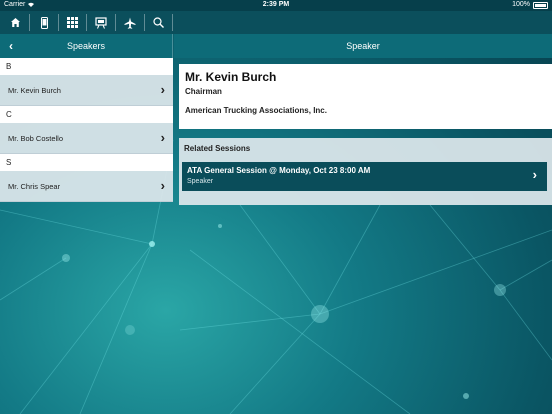  Describe the element at coordinates (15, 22) in the screenshot. I see `home-icon` at that location.